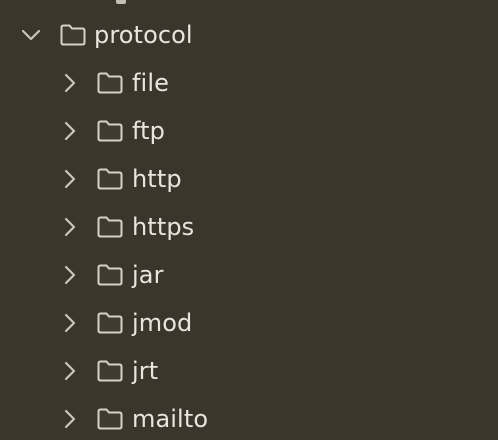 This screenshot has width=498, height=440. I want to click on tree-row-jrt: jrt, so click(249, 371).